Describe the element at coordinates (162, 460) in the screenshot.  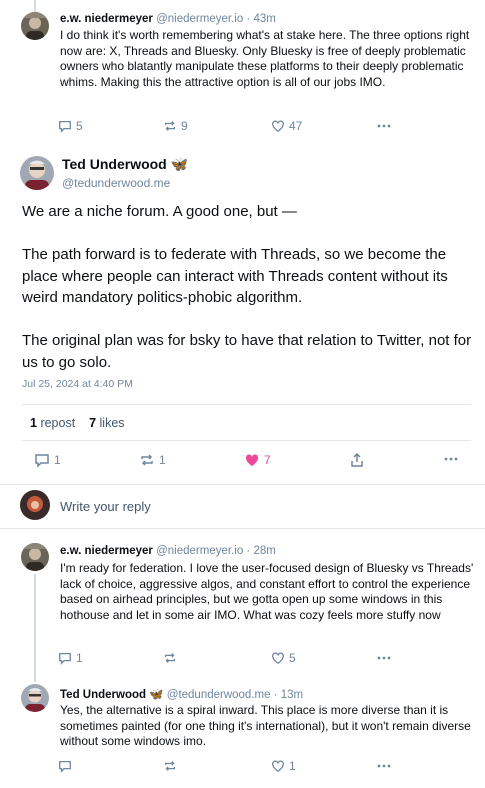
I see `repost-count: 1` at that location.